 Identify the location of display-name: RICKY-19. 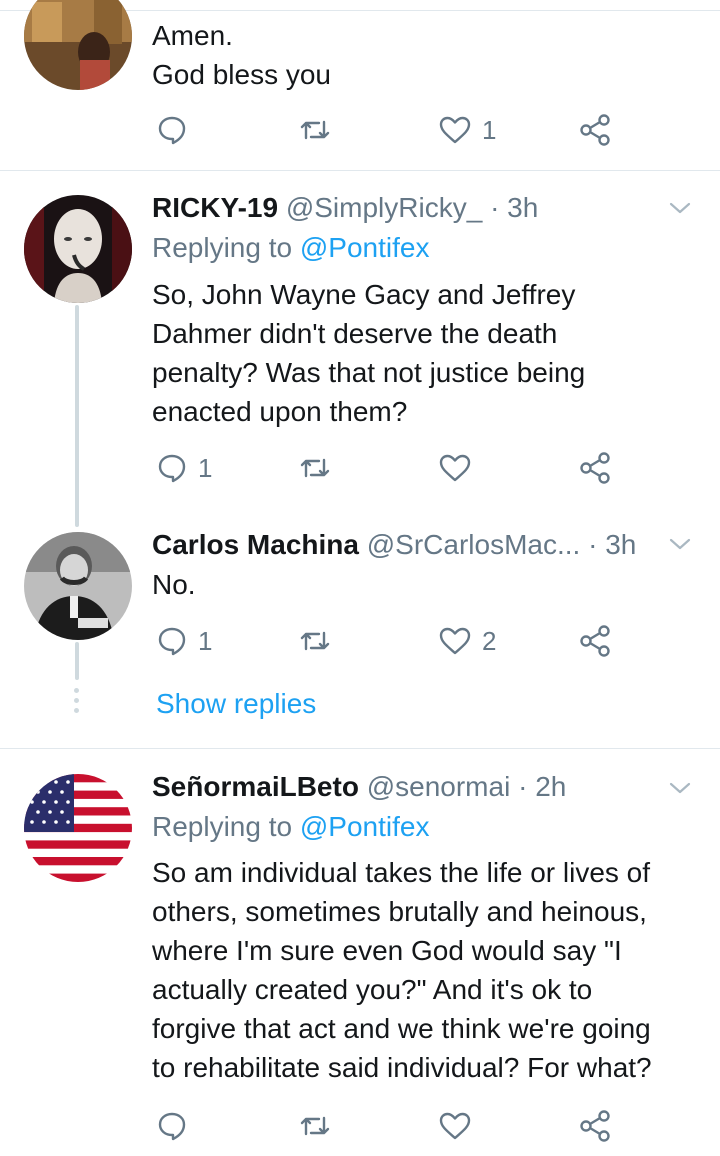
(215, 207).